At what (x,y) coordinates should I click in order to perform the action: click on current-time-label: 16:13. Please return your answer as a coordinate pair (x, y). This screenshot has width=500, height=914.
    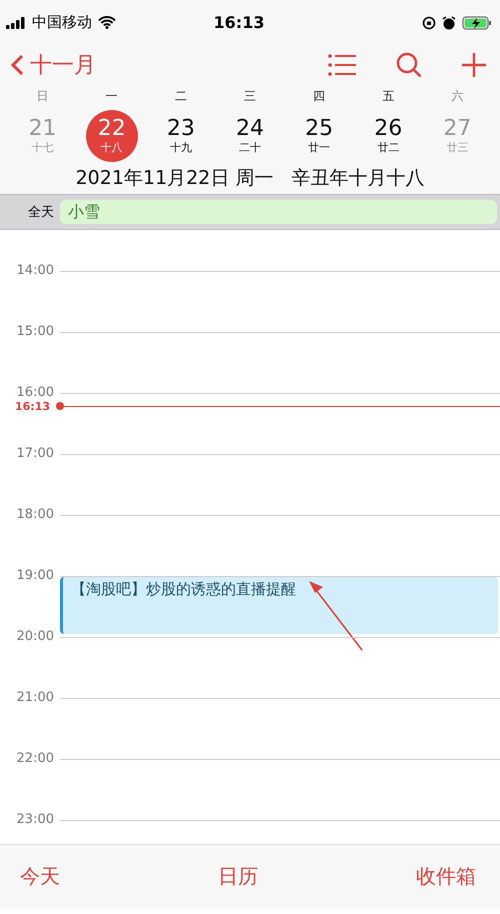
    Looking at the image, I should click on (32, 406).